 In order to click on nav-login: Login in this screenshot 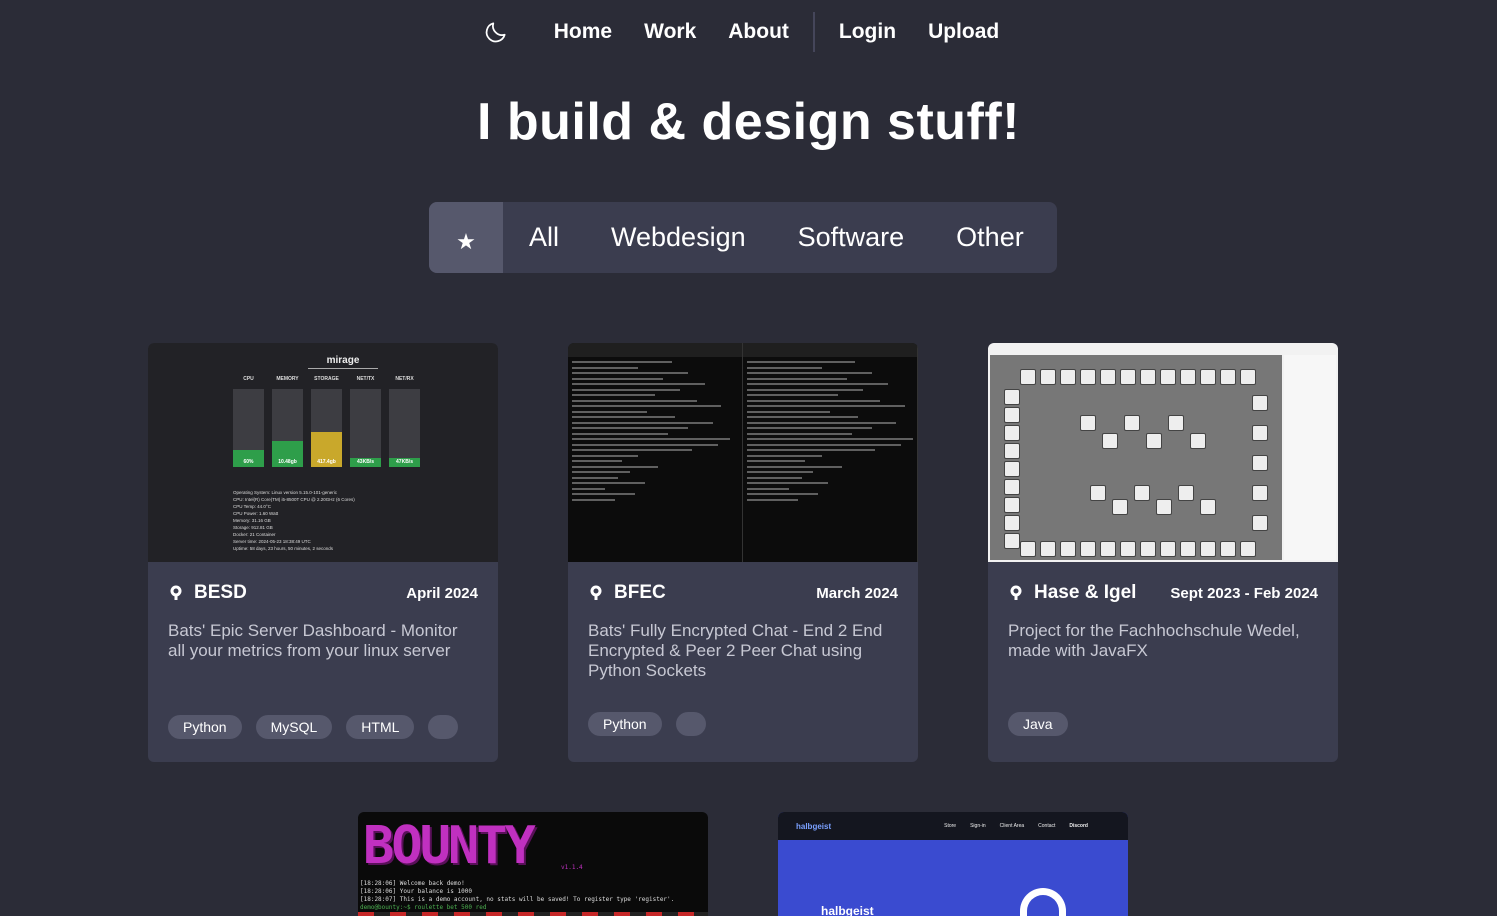, I will do `click(867, 32)`.